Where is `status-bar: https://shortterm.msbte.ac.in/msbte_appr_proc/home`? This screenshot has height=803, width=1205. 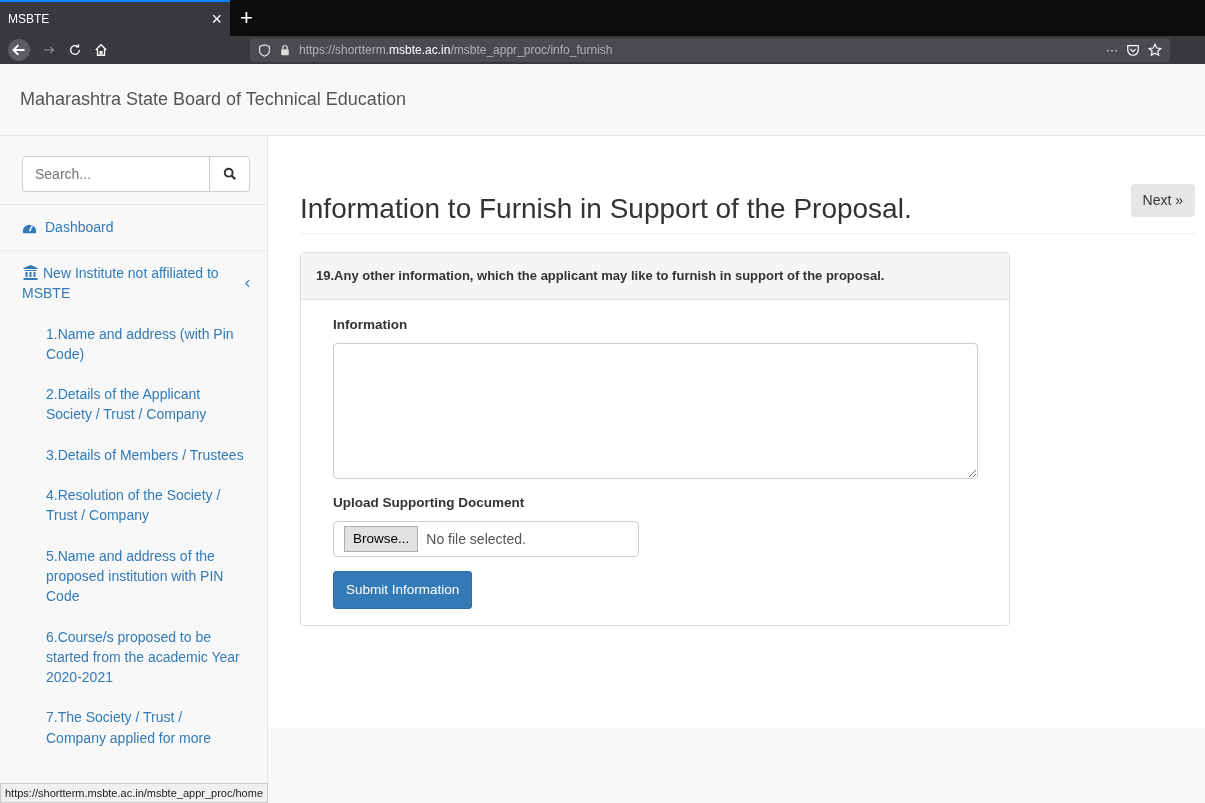 status-bar: https://shortterm.msbte.ac.in/msbte_appr_proc/home is located at coordinates (134, 792).